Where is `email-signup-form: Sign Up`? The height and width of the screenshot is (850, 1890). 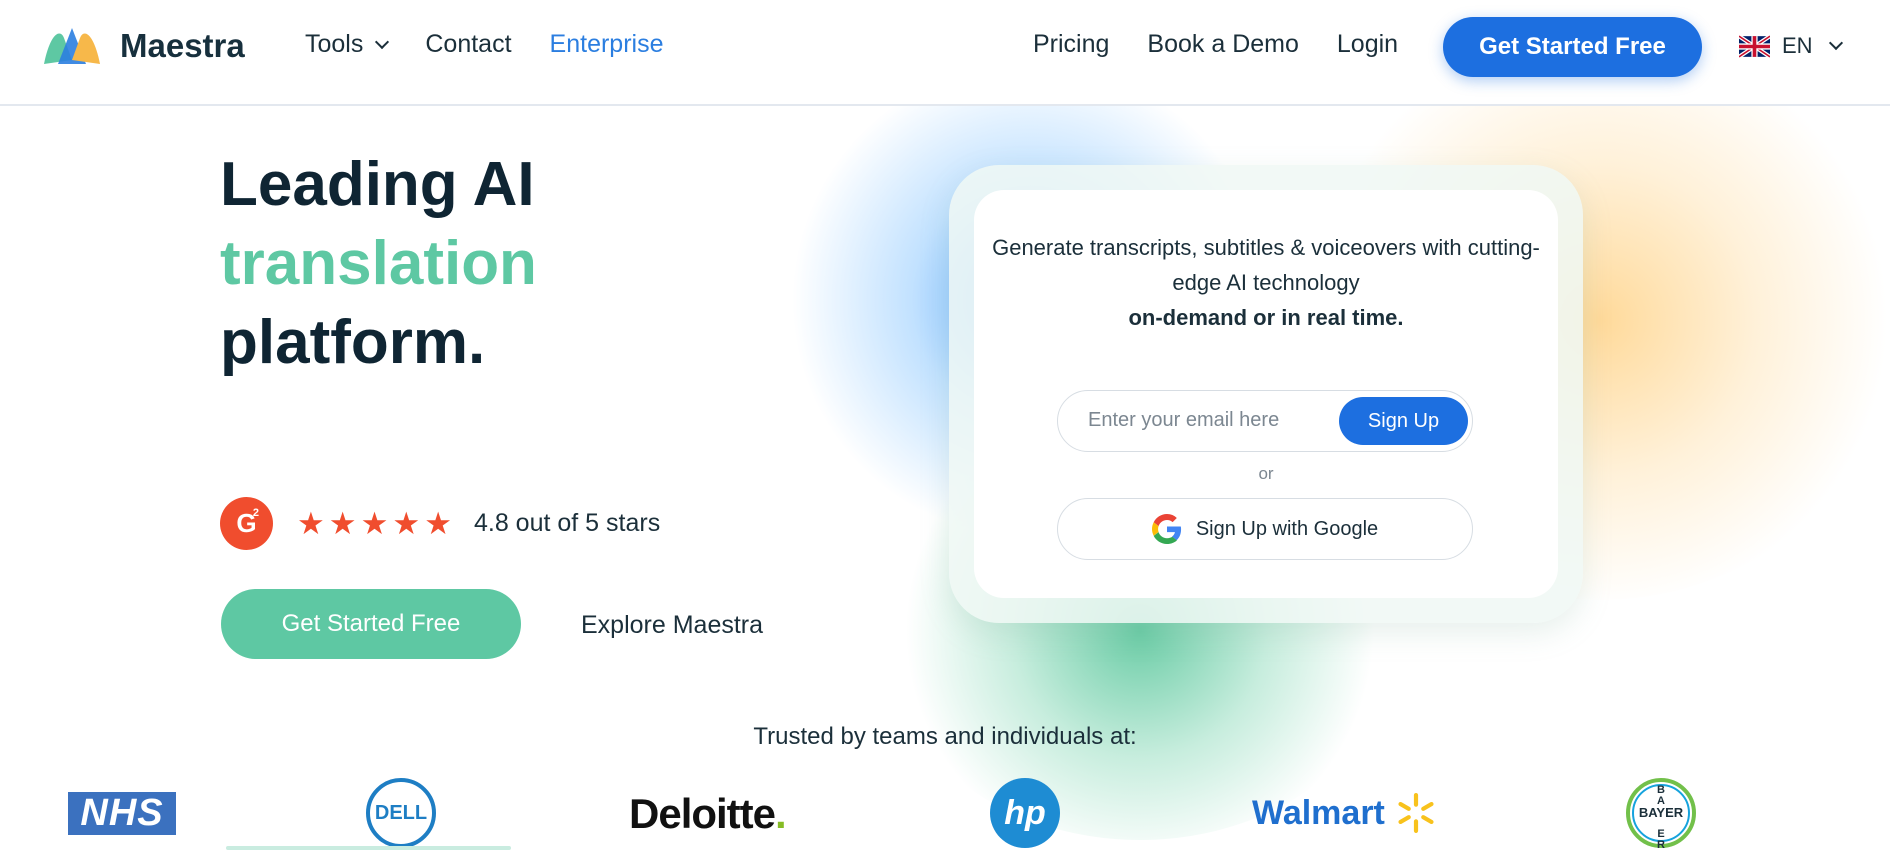 email-signup-form: Sign Up is located at coordinates (1265, 421).